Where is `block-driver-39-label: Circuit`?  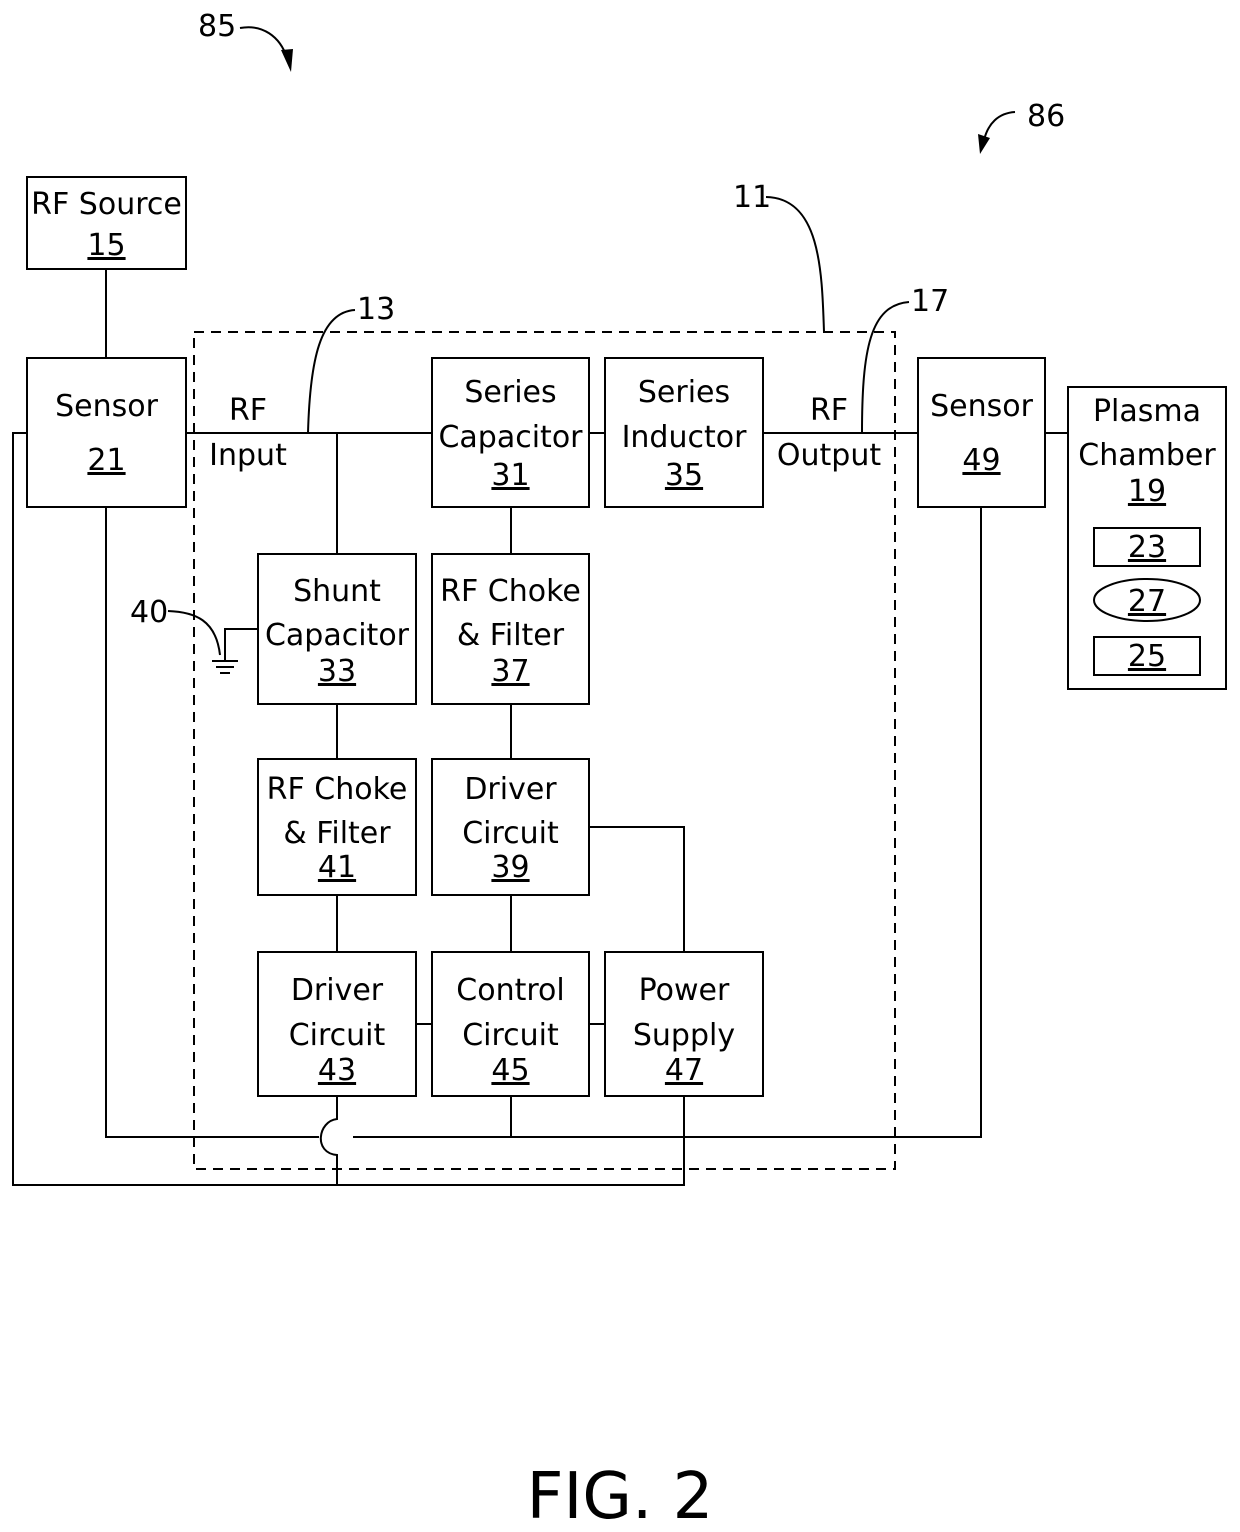
block-driver-39-label: Circuit is located at coordinates (510, 833).